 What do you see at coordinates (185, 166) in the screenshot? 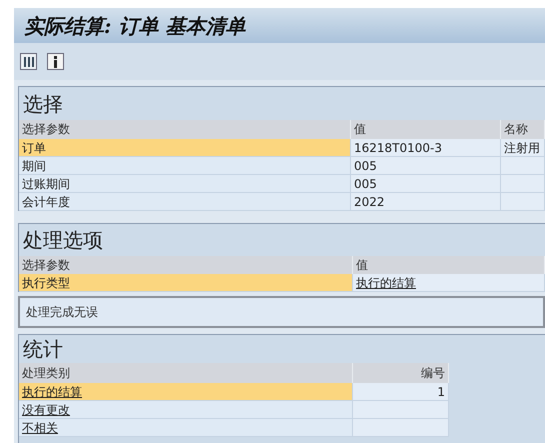
I see `table-cell: 期间` at bounding box center [185, 166].